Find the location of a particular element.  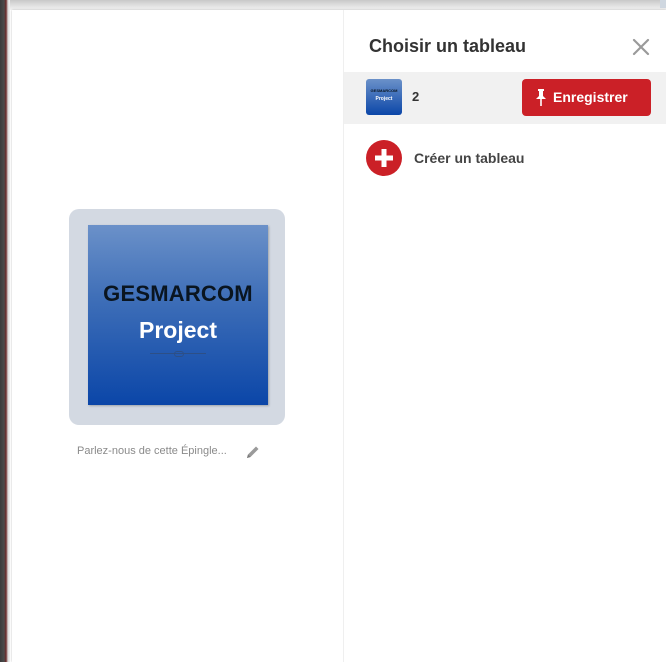

plus-circle-icon is located at coordinates (384, 158).